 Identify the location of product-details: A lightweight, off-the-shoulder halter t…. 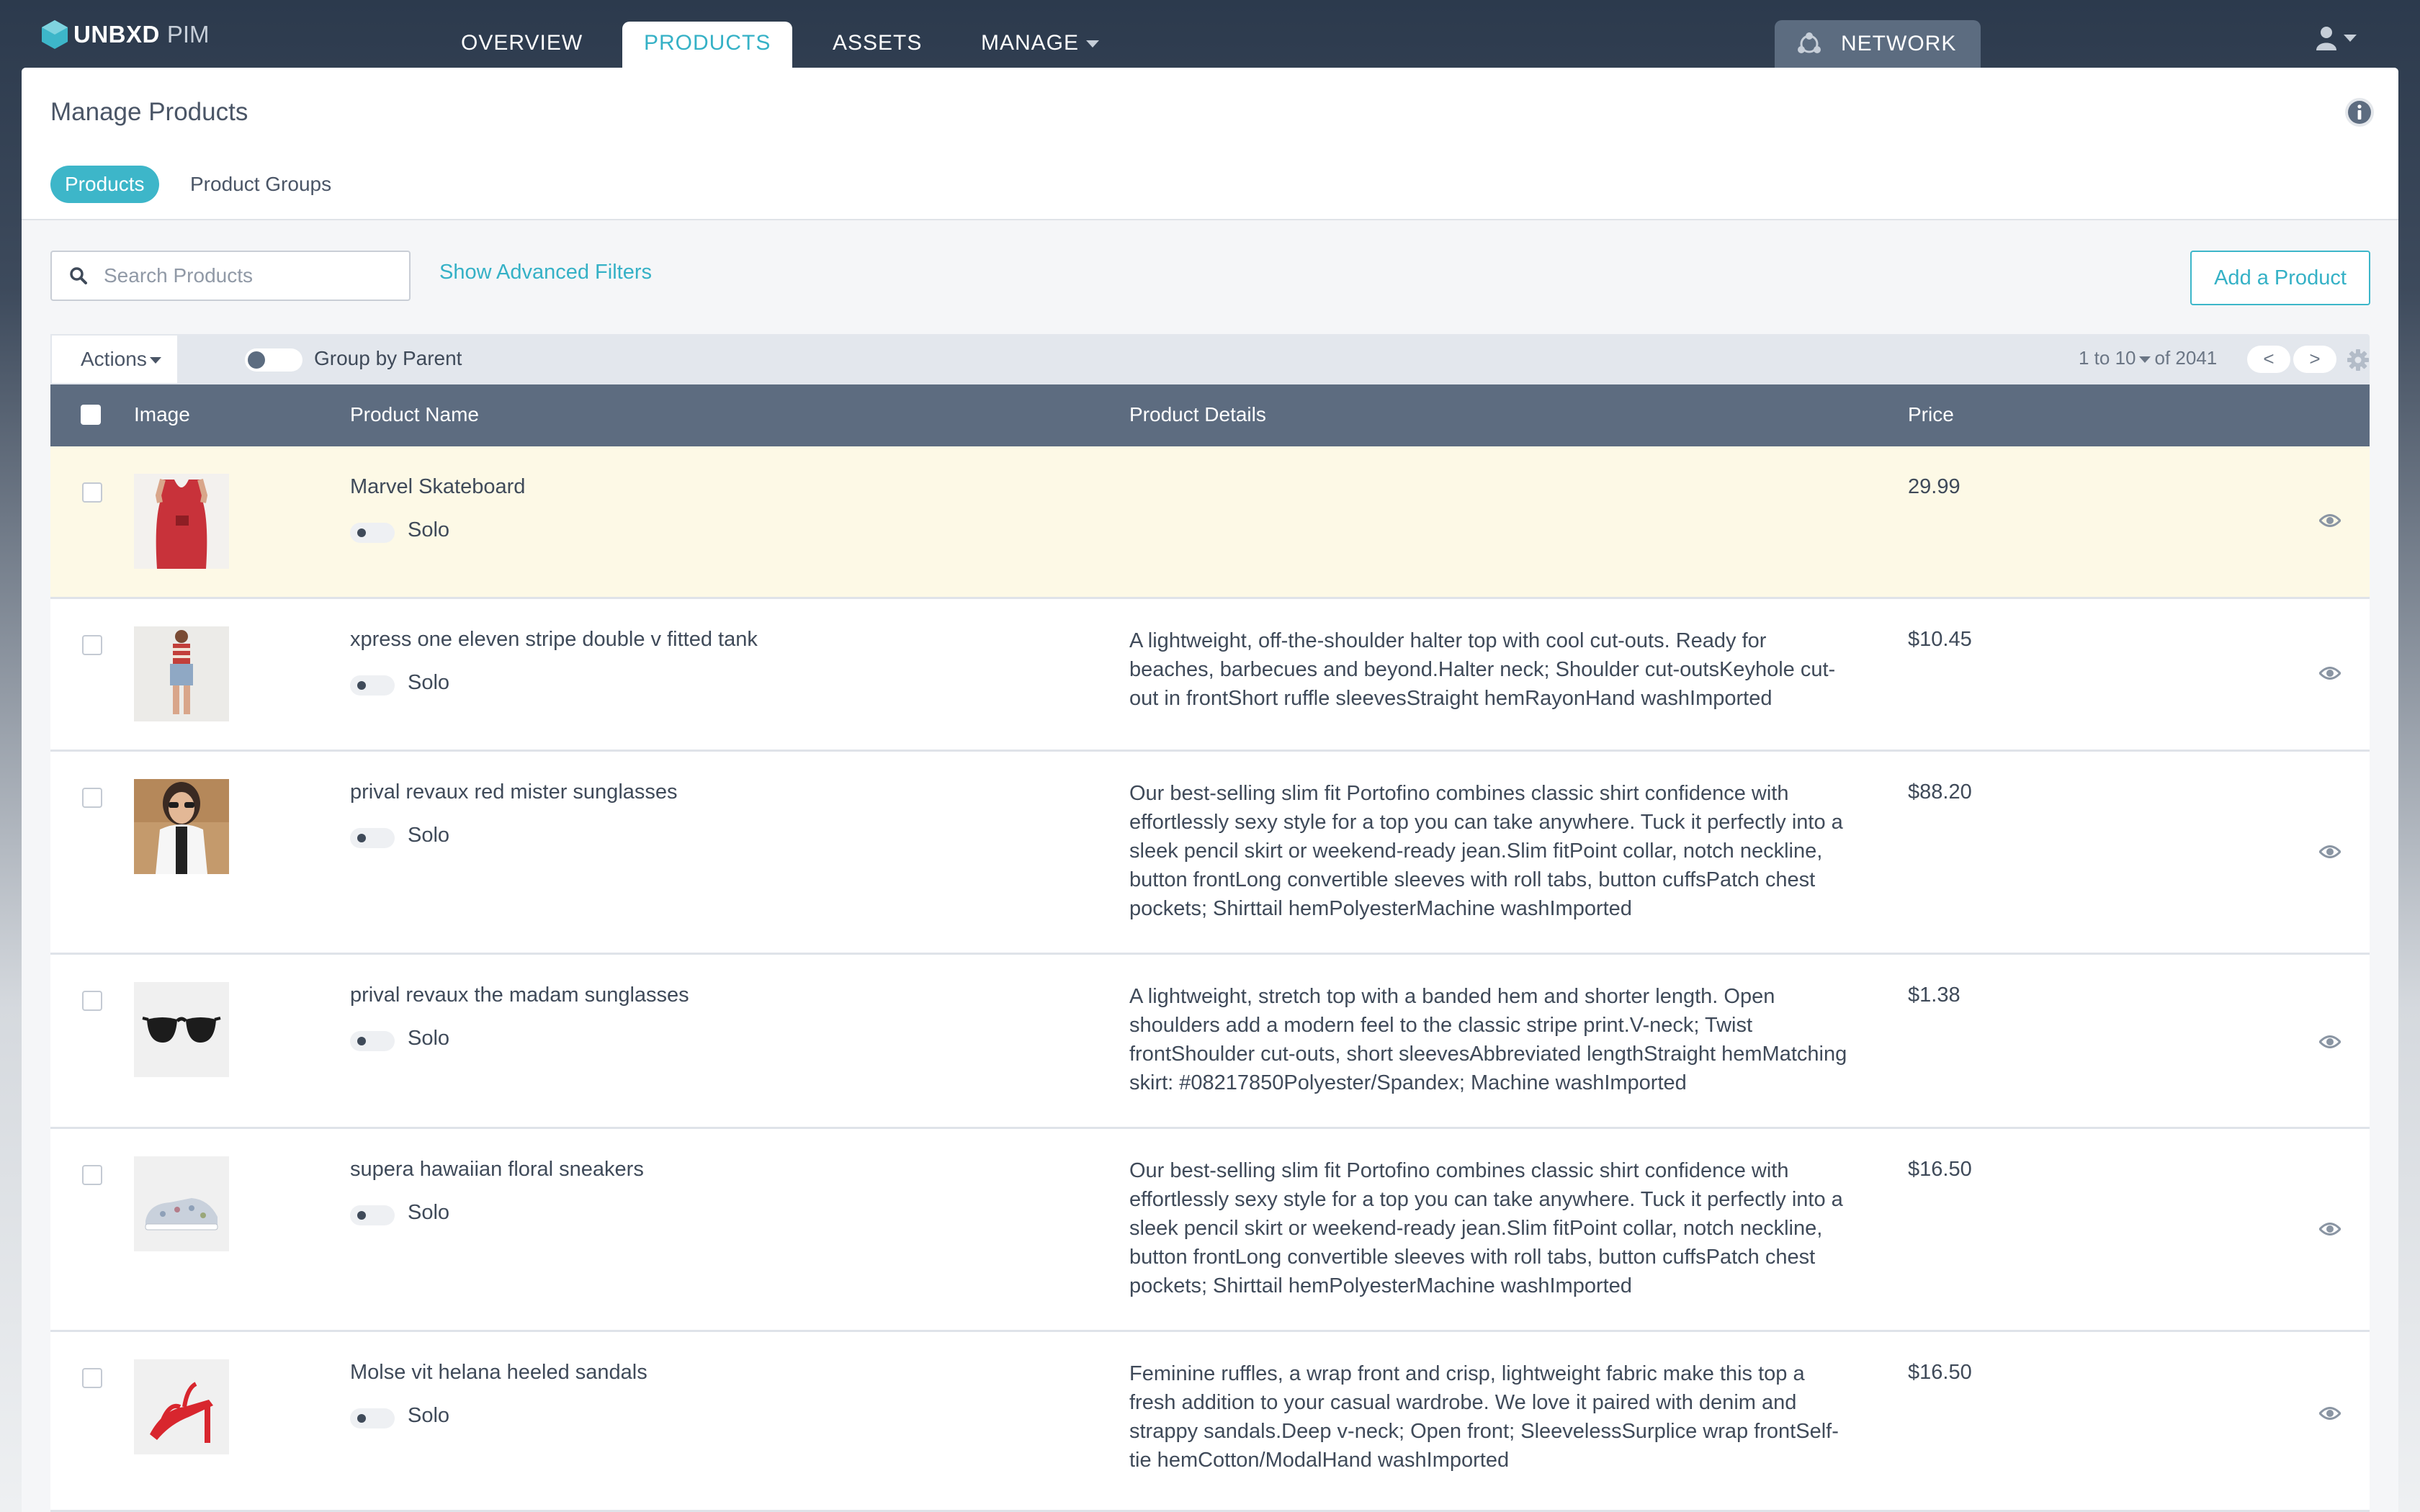
(1483, 669).